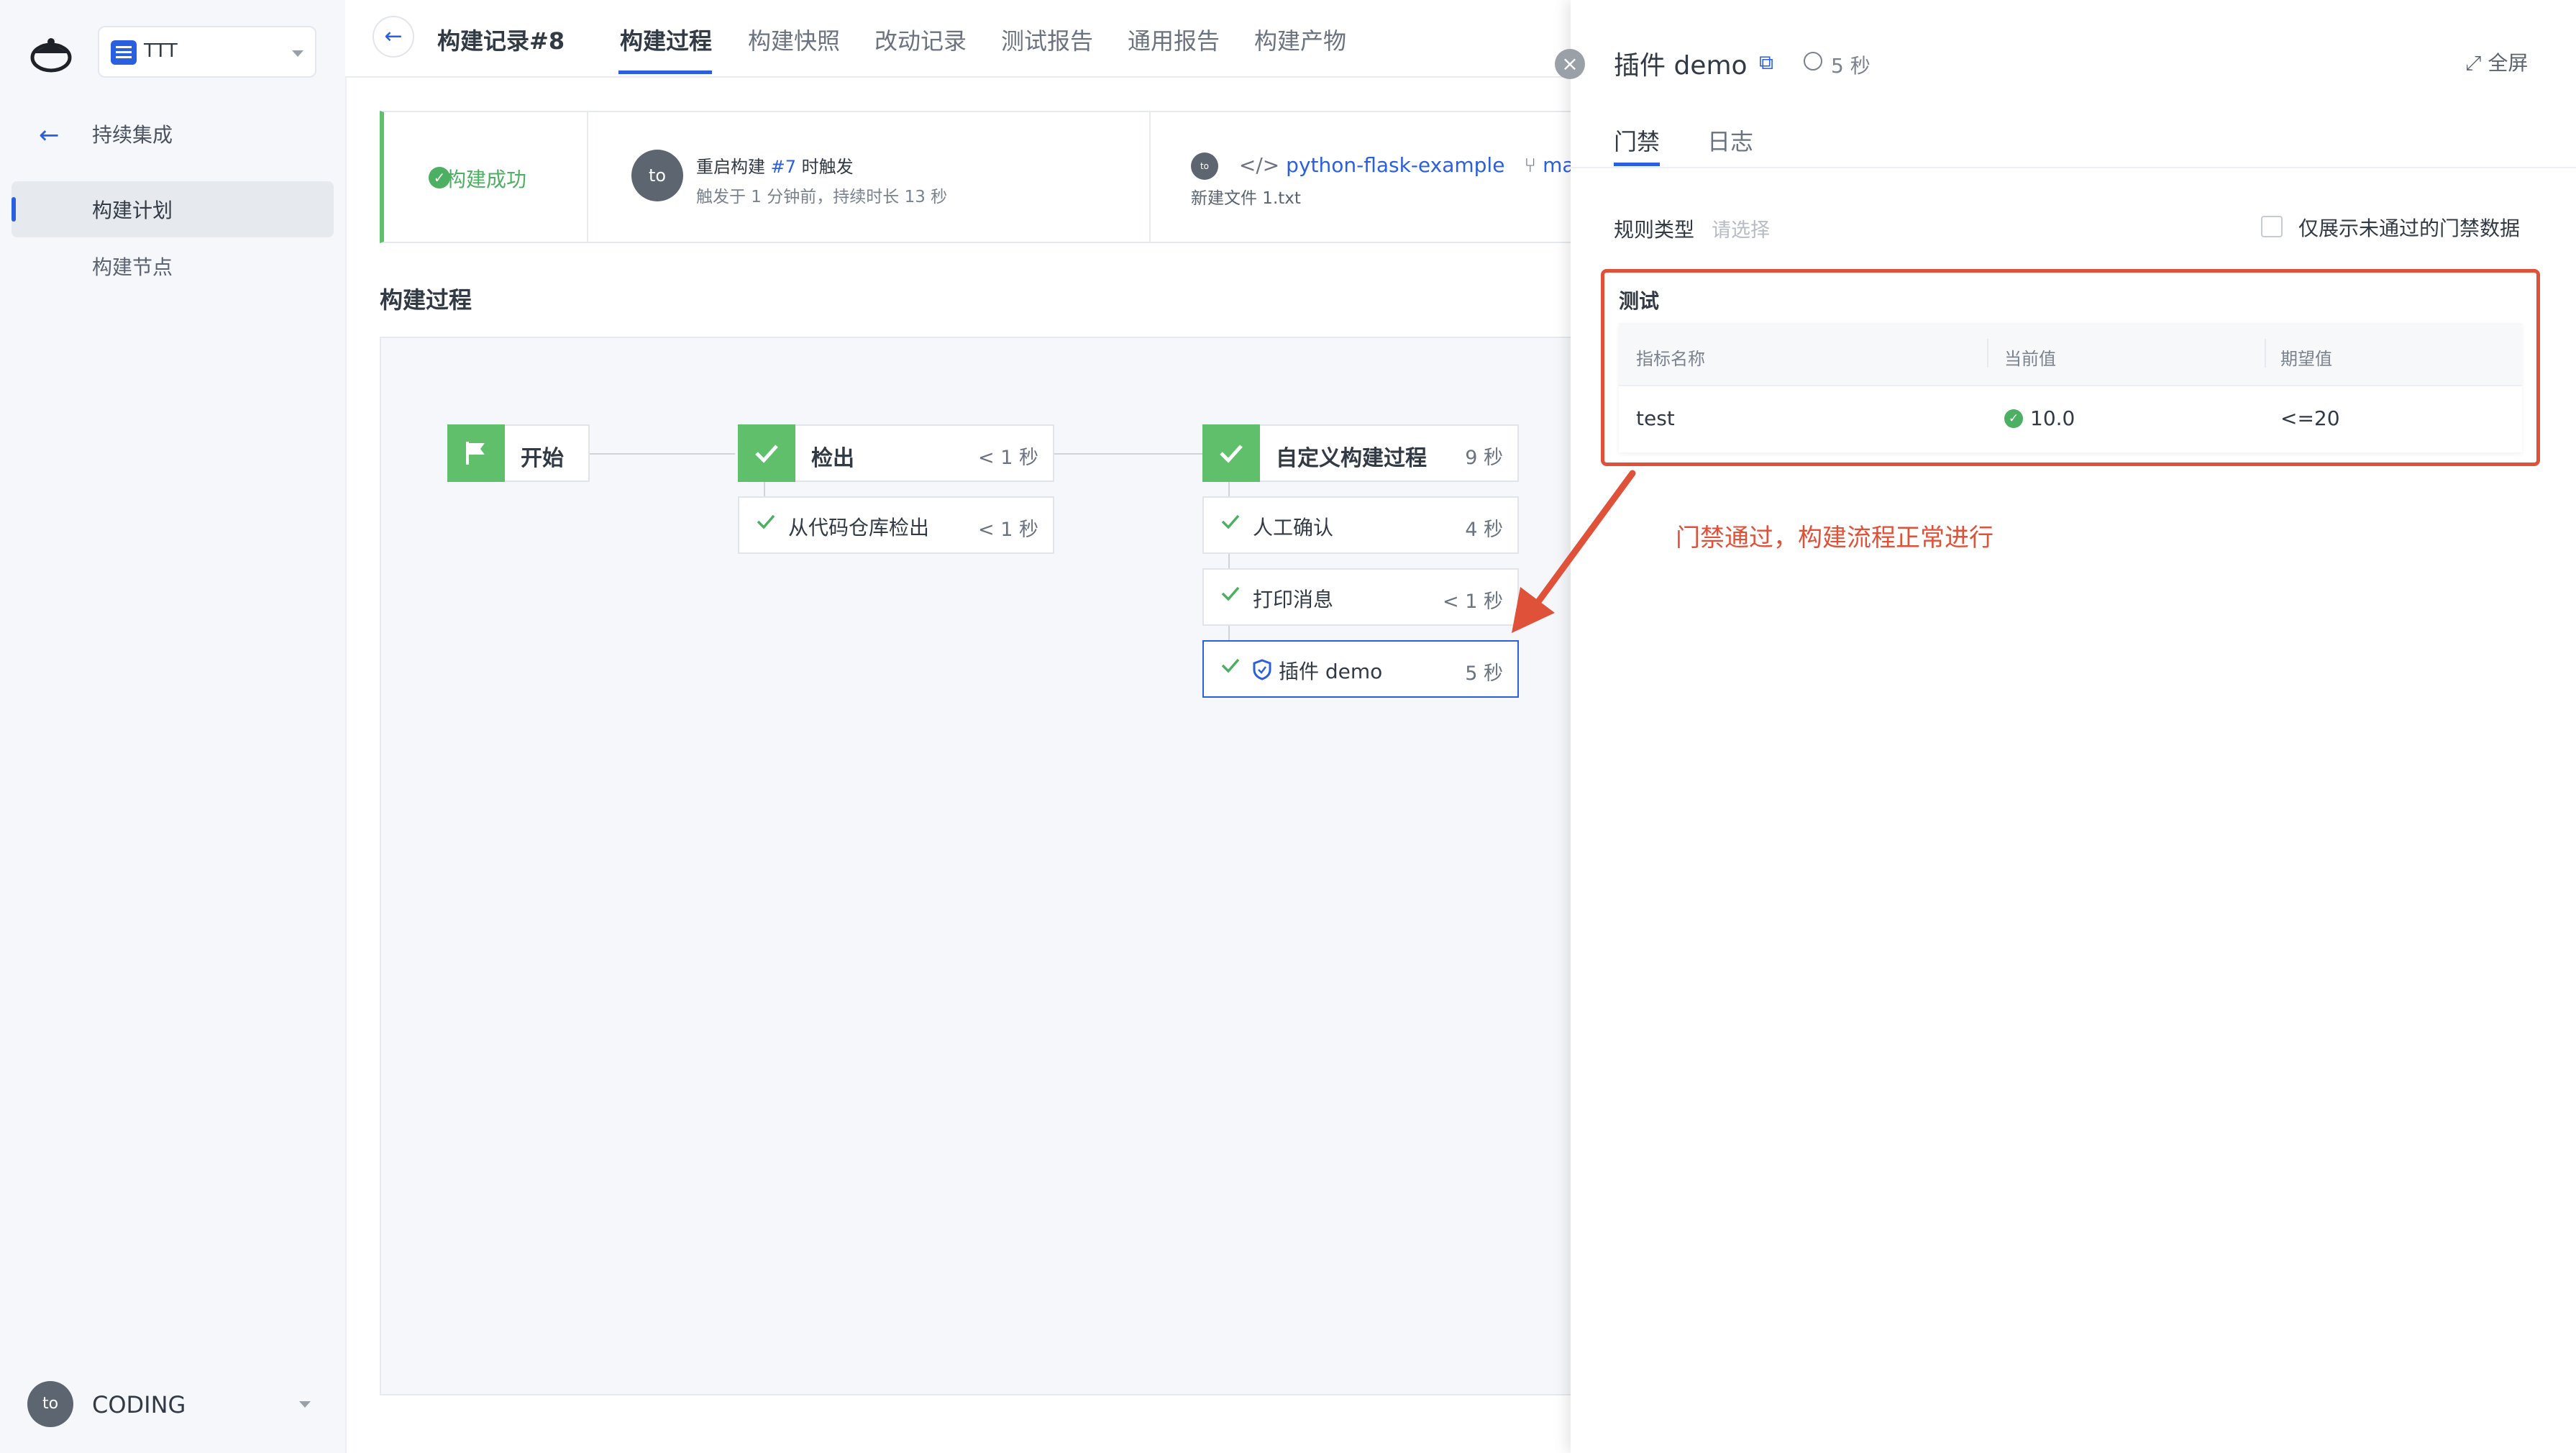 Image resolution: width=2576 pixels, height=1453 pixels. I want to click on current-value: 10.0, so click(2052, 418).